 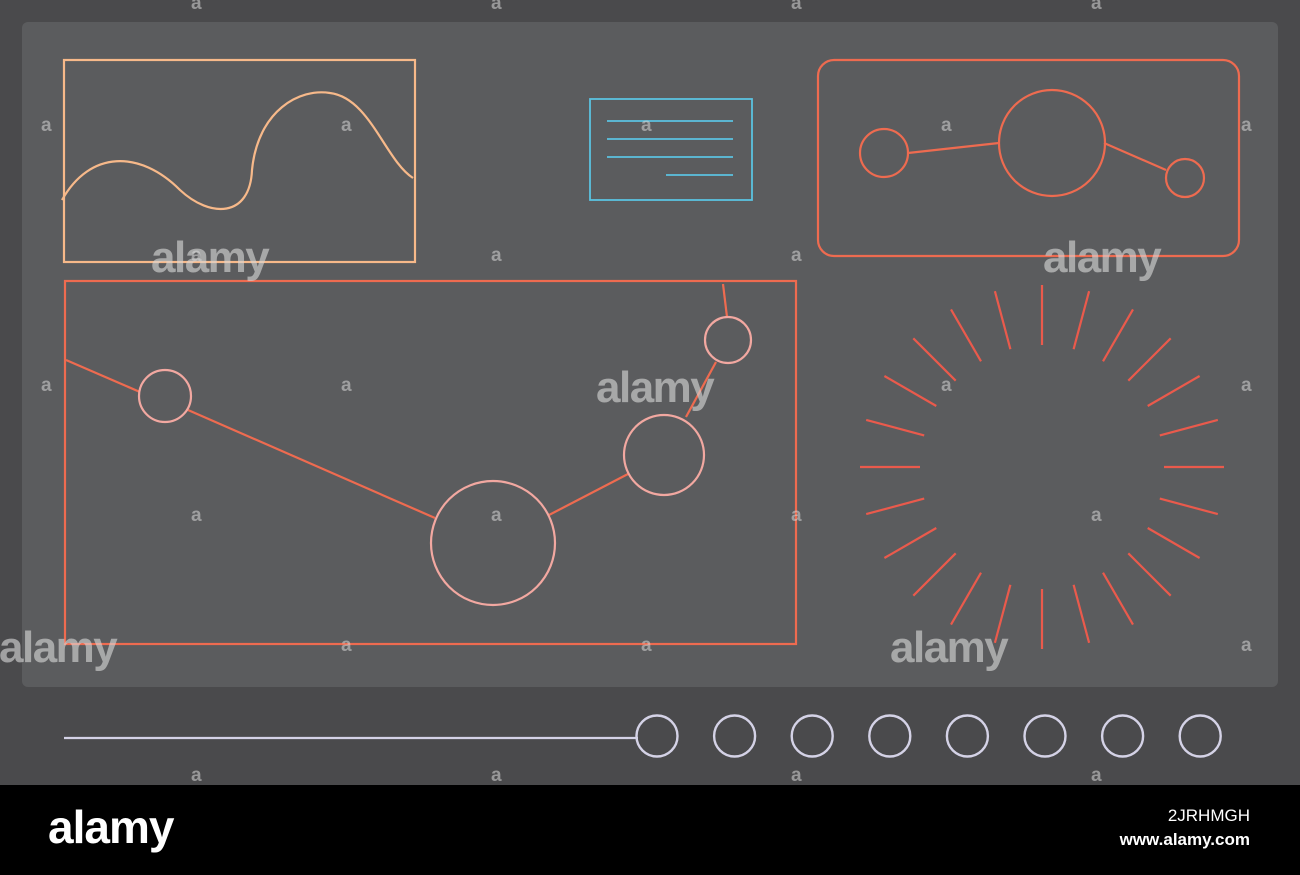 I want to click on footer-bar, so click(x=650, y=830).